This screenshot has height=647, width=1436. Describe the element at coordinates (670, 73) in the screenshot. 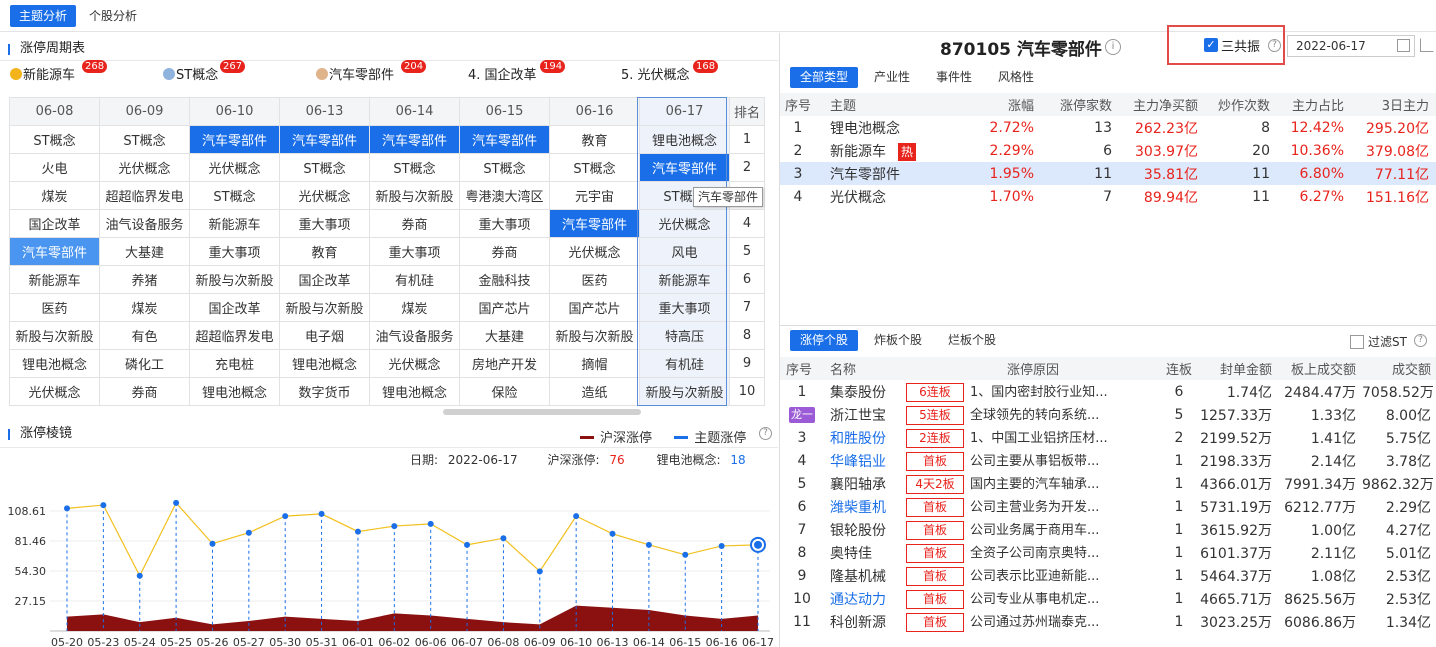

I see `top-topic-item: 5. 光伏概念 168` at that location.